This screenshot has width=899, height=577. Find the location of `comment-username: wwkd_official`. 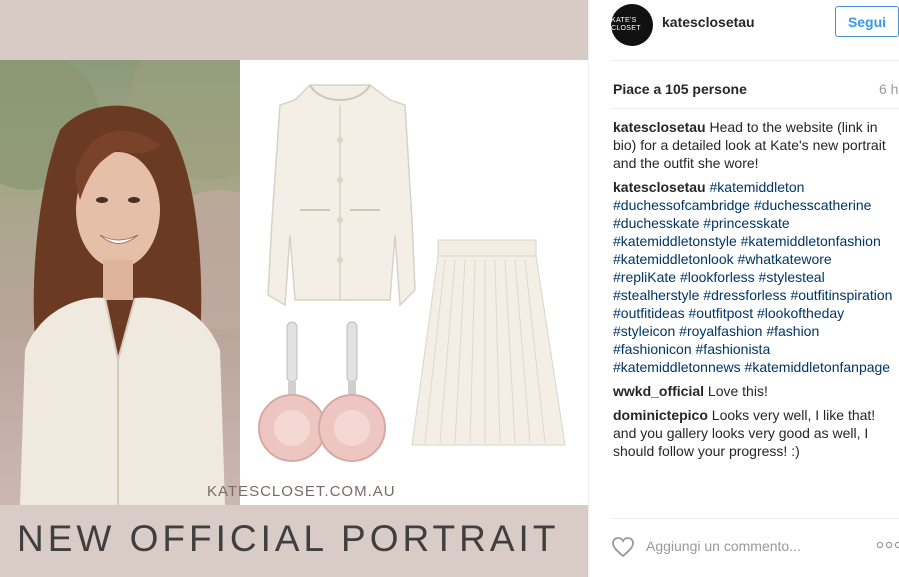

comment-username: wwkd_official is located at coordinates (658, 391).